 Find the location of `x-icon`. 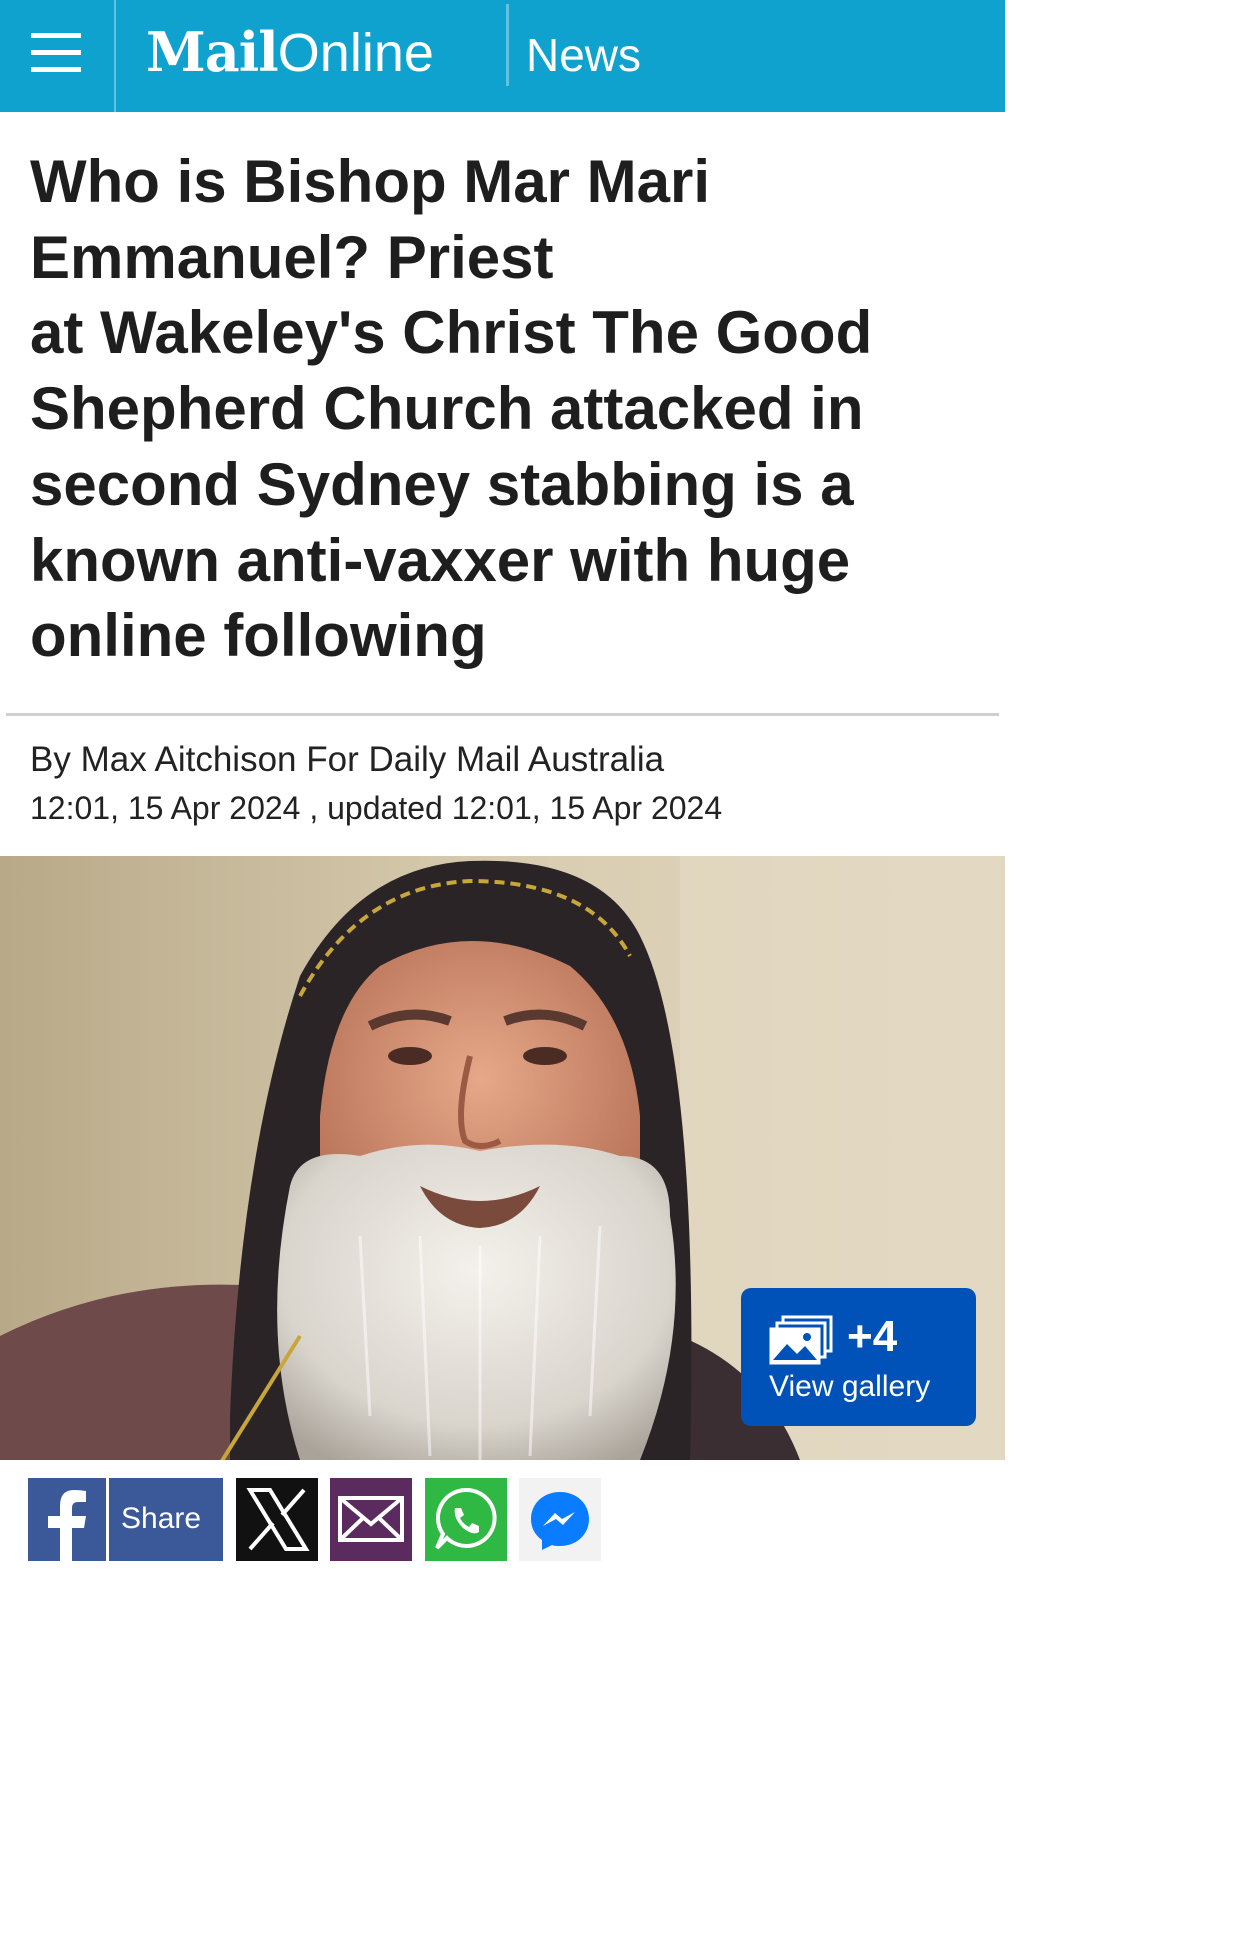

x-icon is located at coordinates (278, 1519).